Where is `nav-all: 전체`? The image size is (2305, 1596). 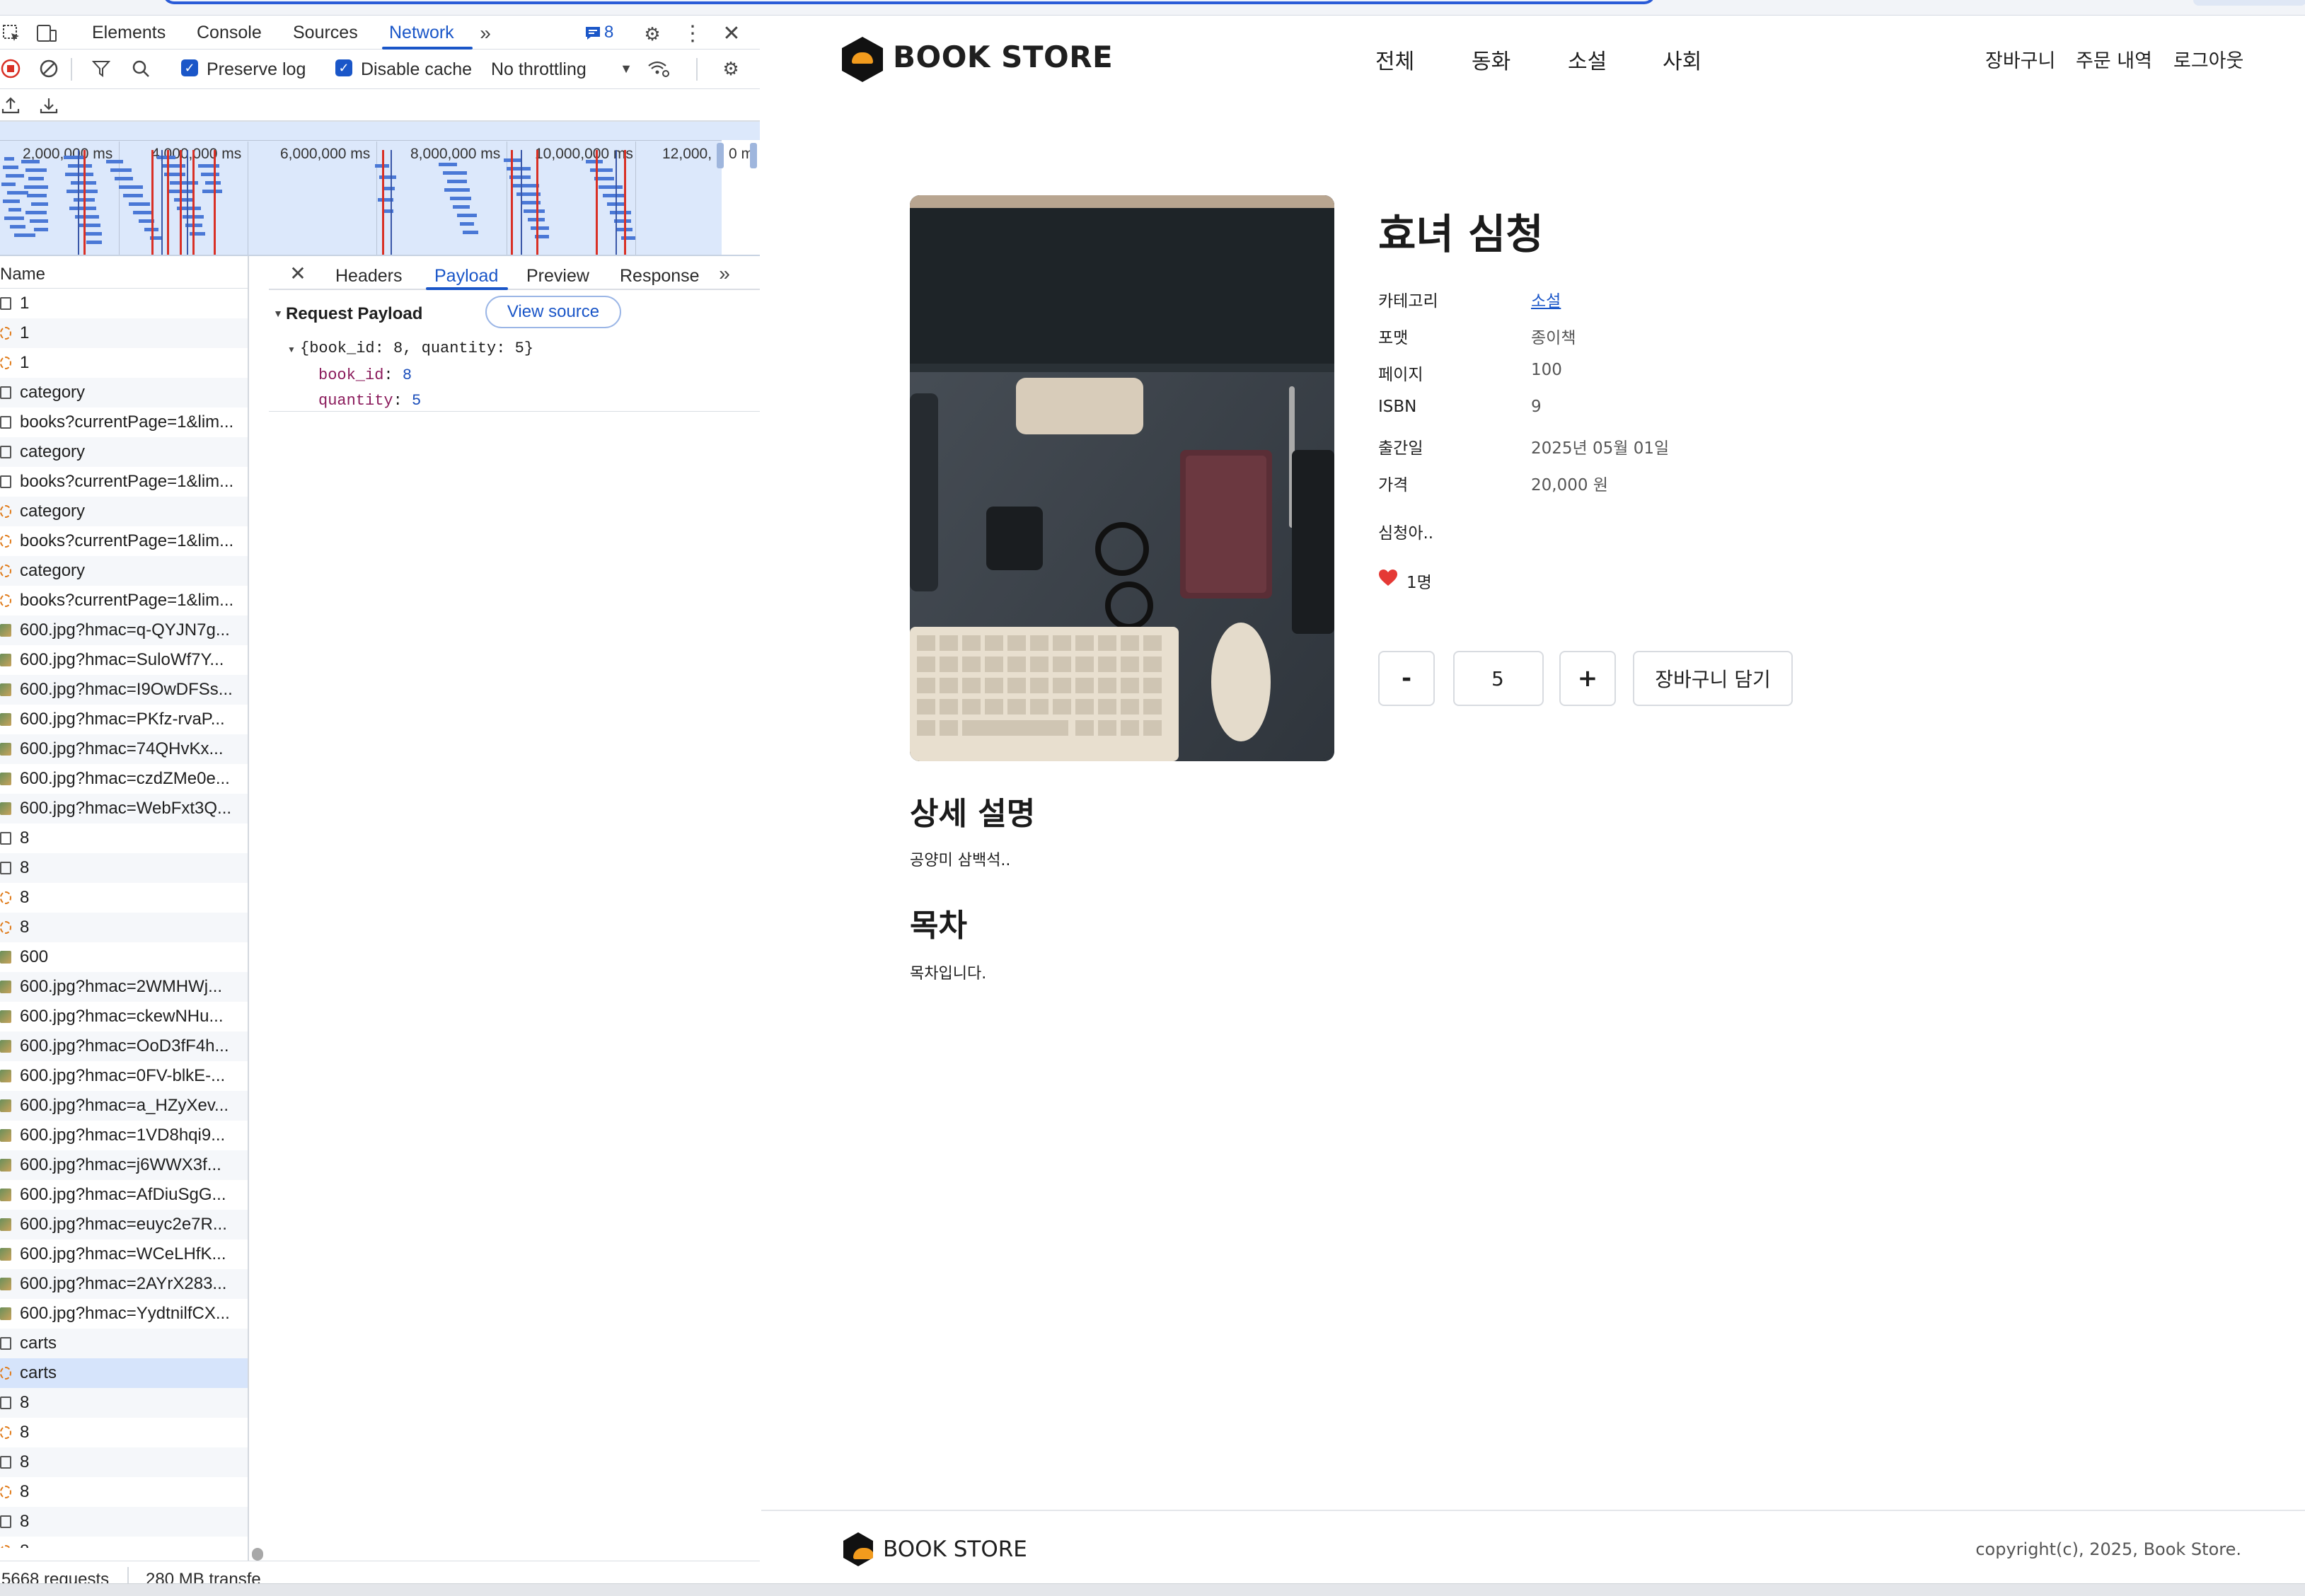
nav-all: 전체 is located at coordinates (1394, 59).